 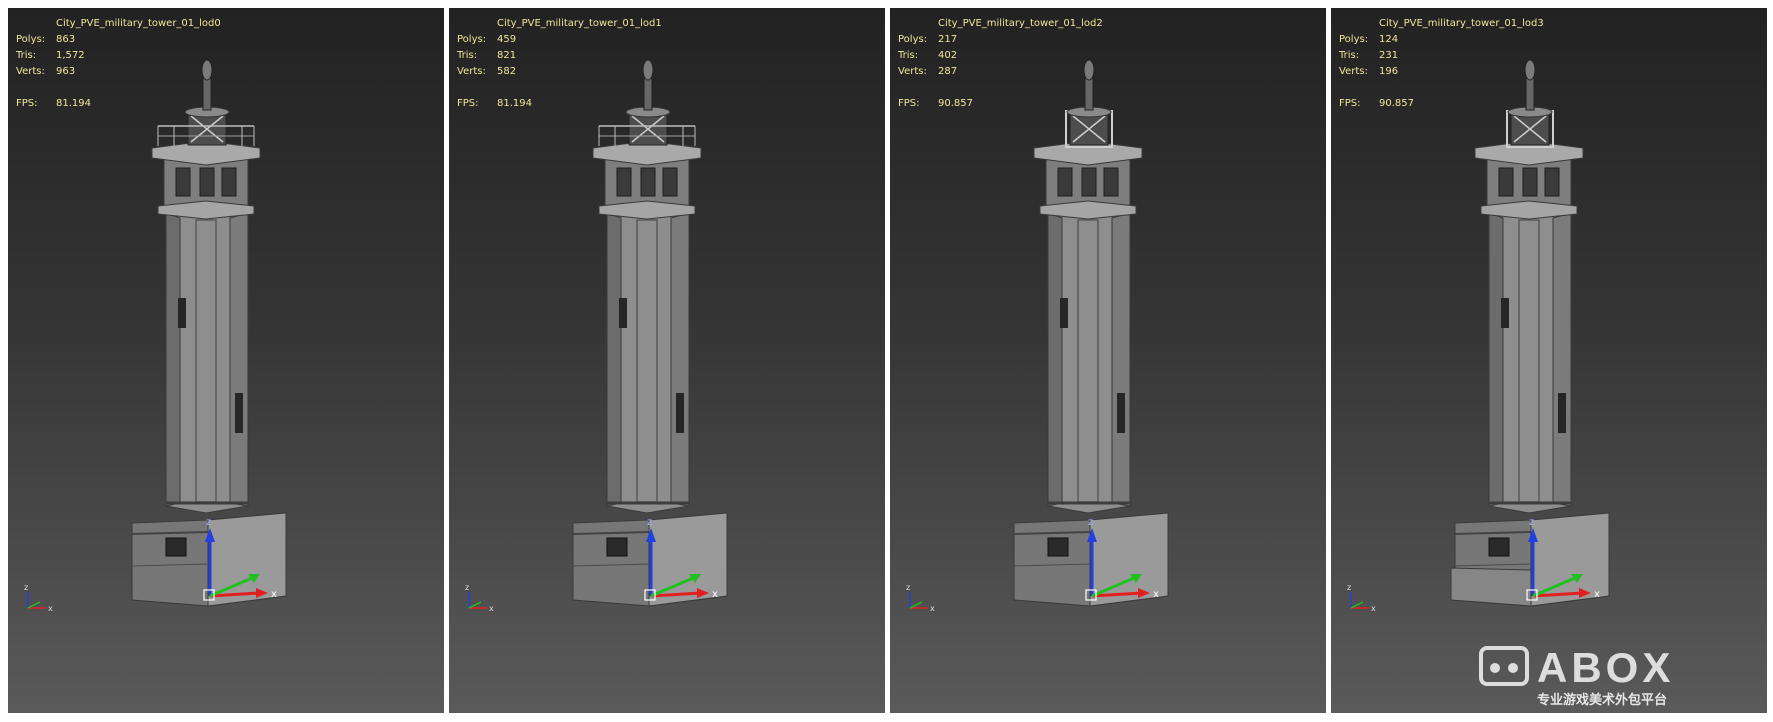 I want to click on fps-value: 81.194, so click(x=73, y=103).